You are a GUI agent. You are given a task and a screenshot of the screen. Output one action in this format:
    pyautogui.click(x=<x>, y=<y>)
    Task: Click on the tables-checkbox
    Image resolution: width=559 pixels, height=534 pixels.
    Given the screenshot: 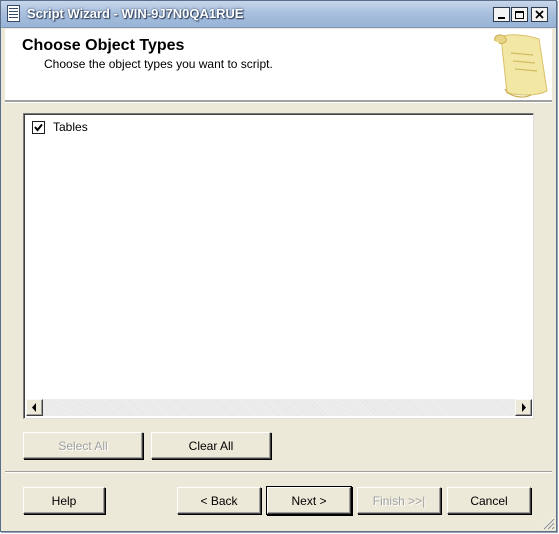 What is the action you would take?
    pyautogui.click(x=38, y=127)
    